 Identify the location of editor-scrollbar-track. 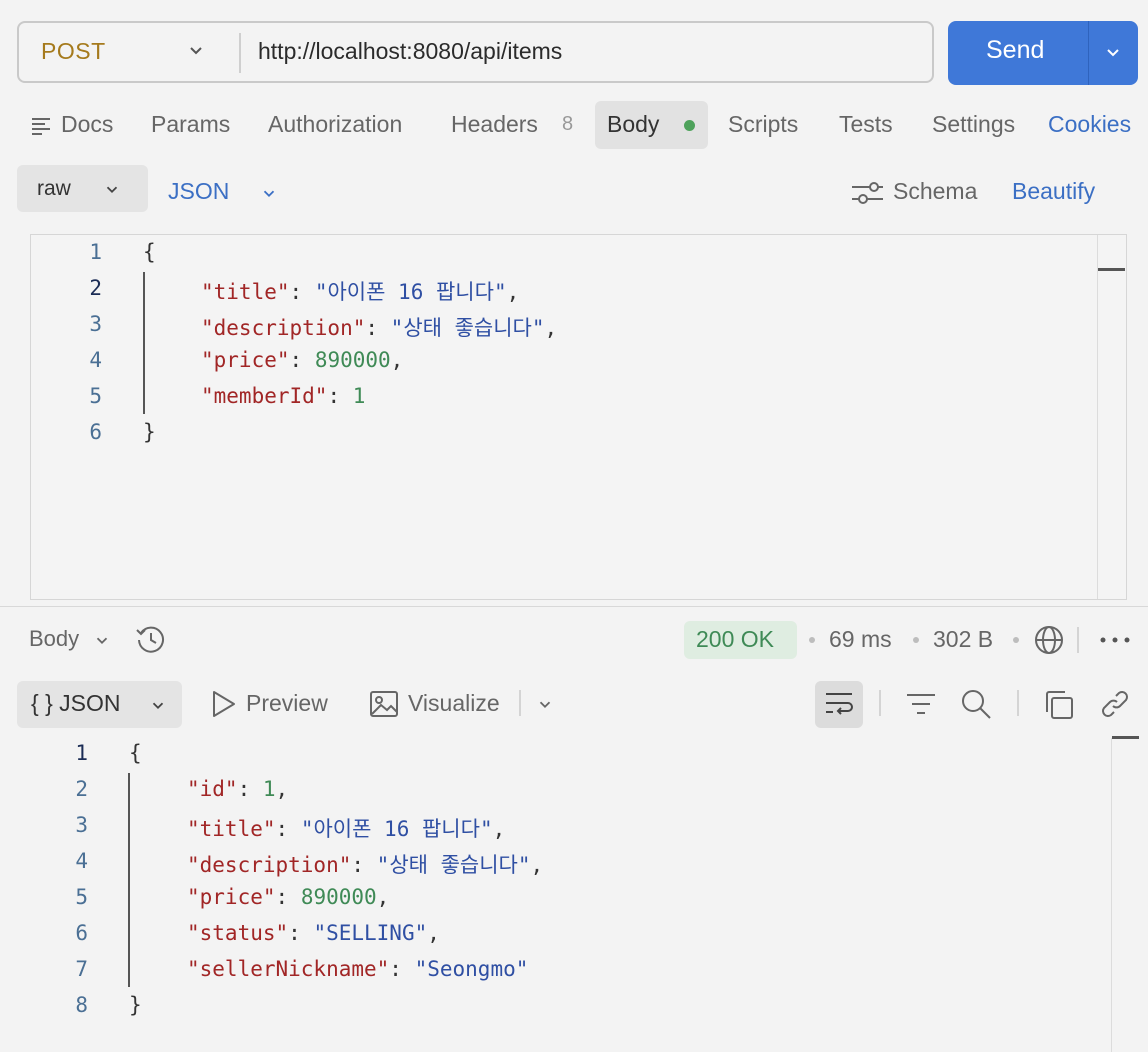
(1097, 417).